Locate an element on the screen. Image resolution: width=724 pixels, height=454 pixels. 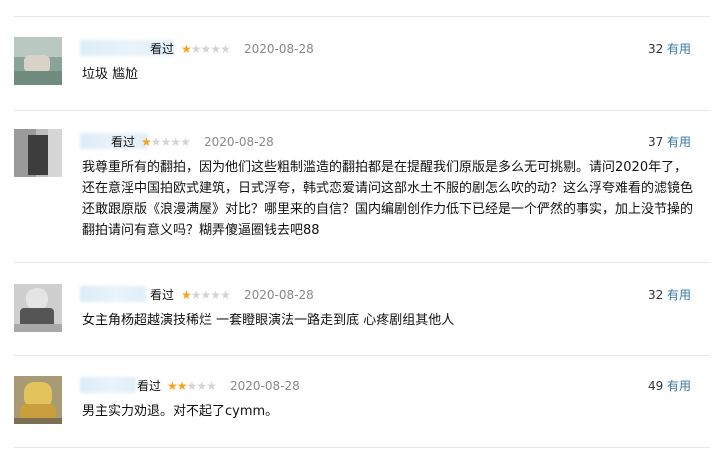
comment-text: 女主角杨超越演技稀烂 一套瞪眼演法一路走到底 心疼剧组其他人 is located at coordinates (268, 320).